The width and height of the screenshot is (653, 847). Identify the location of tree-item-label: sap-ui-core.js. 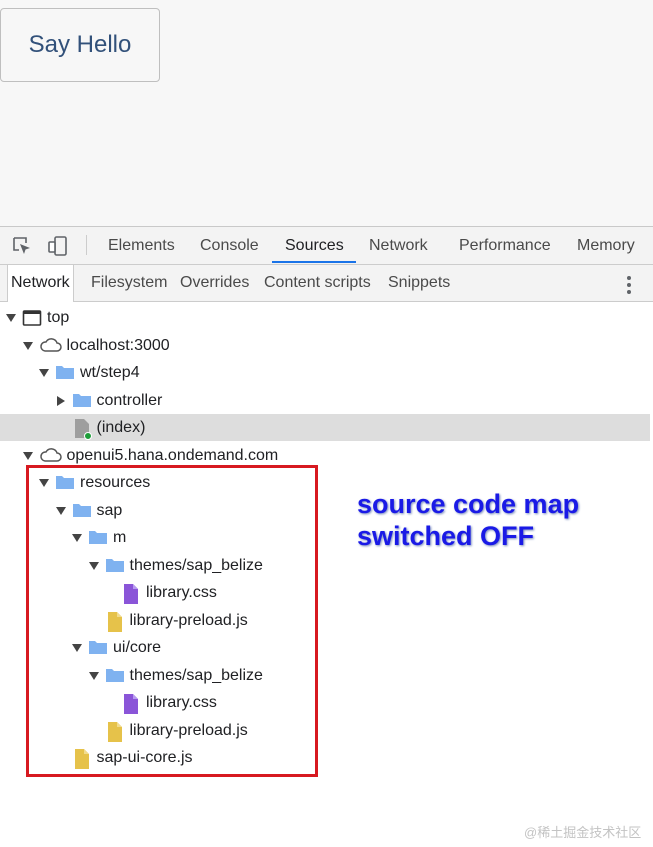
(144, 757).